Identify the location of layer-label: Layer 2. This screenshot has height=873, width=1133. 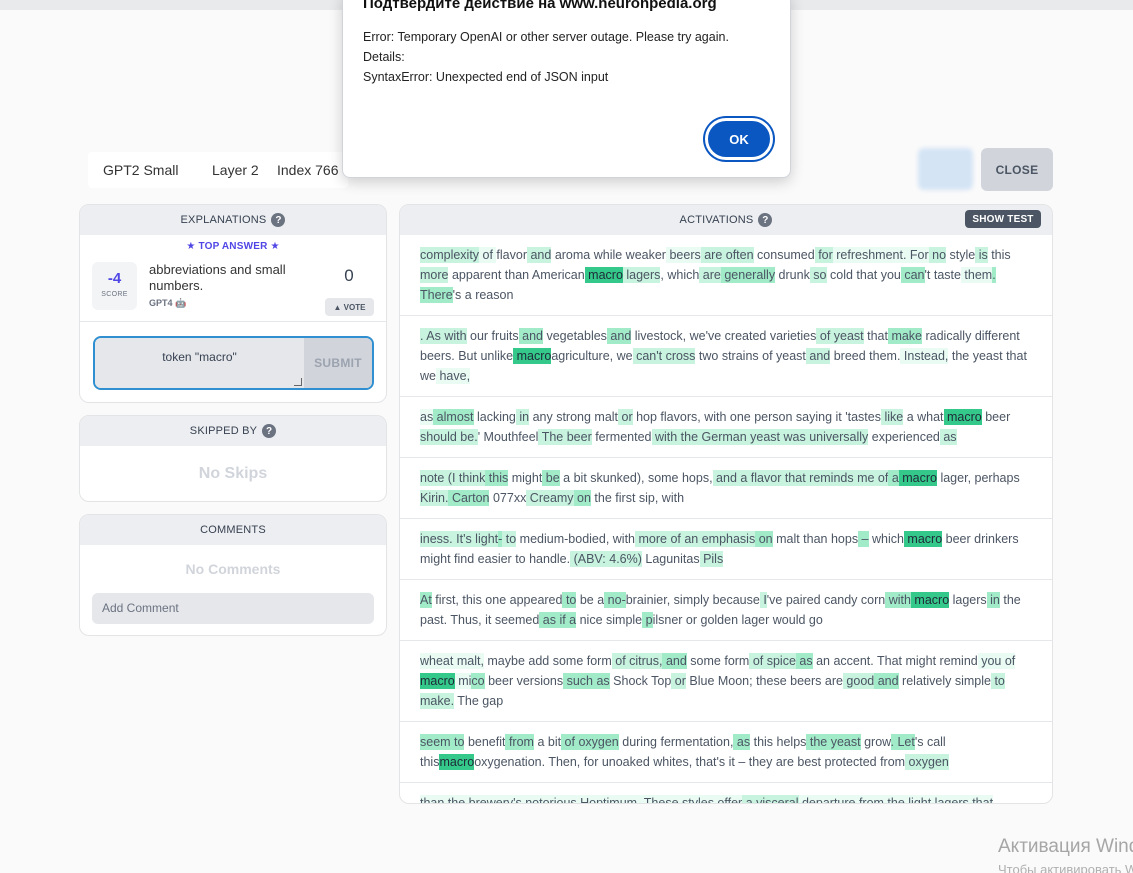
(235, 170).